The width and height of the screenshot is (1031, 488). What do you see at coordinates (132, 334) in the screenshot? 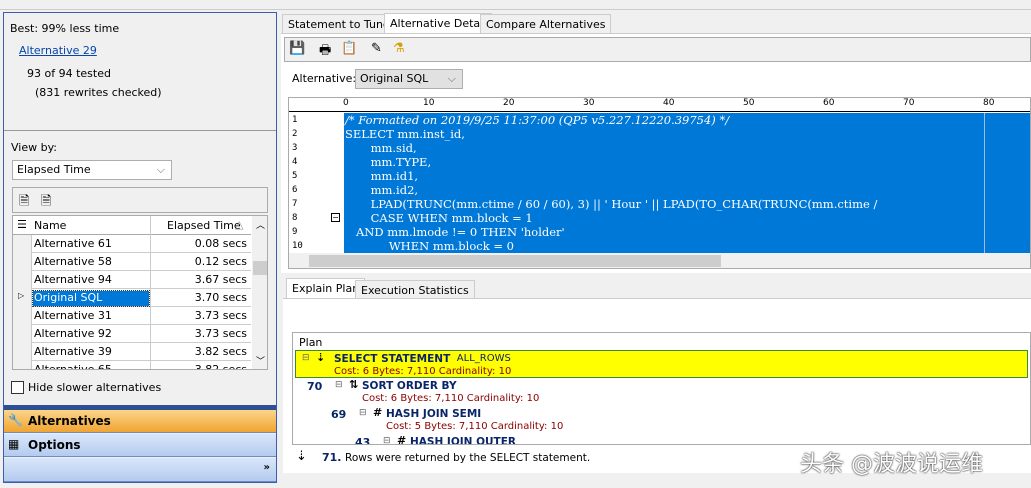
I see `table-row: Alternative 92 3.73 secs` at bounding box center [132, 334].